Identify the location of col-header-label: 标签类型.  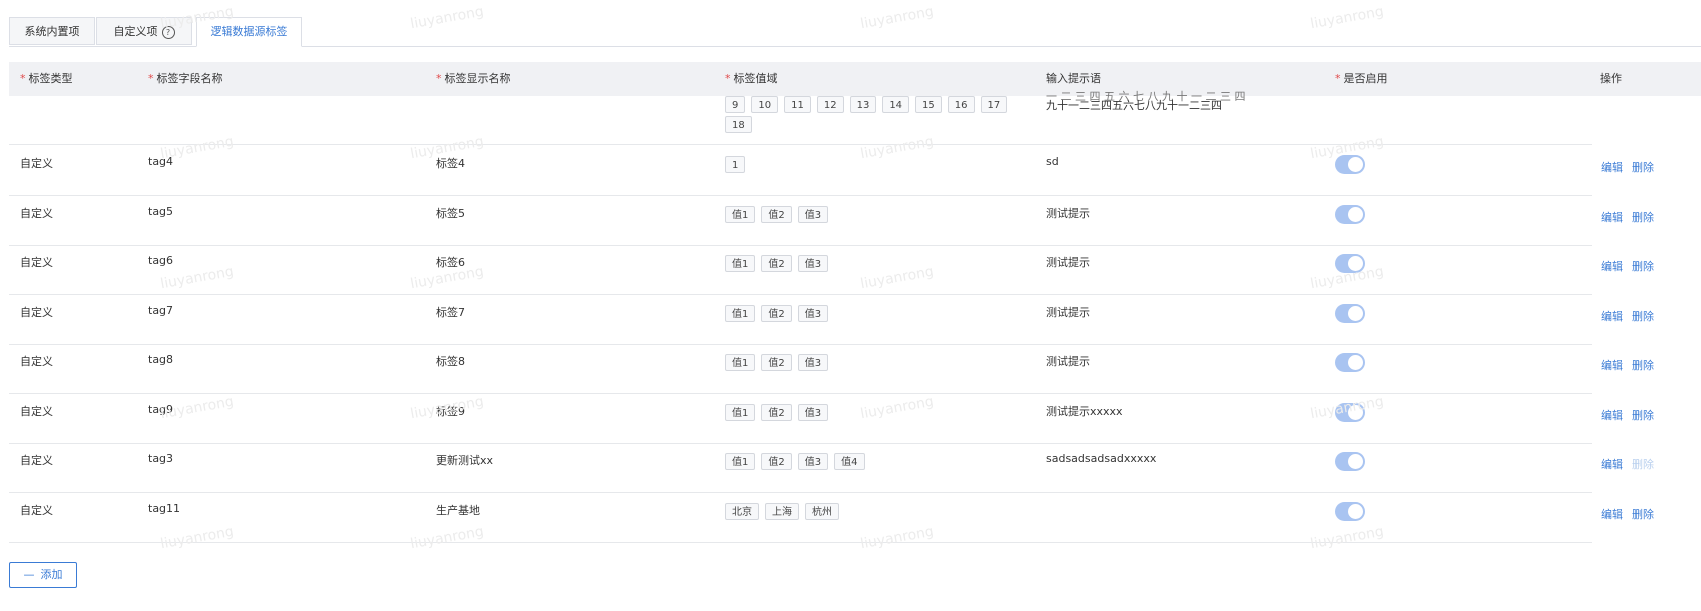
(50, 78).